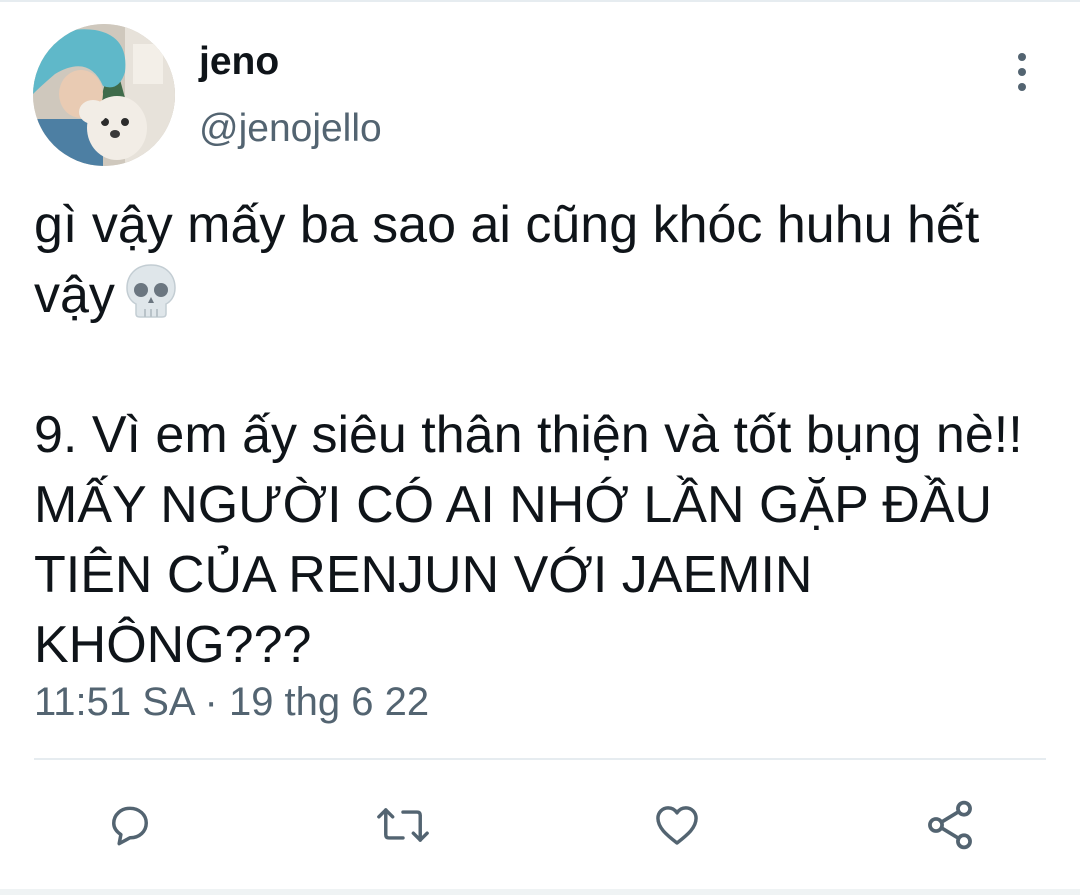  I want to click on reply-button, so click(130, 825).